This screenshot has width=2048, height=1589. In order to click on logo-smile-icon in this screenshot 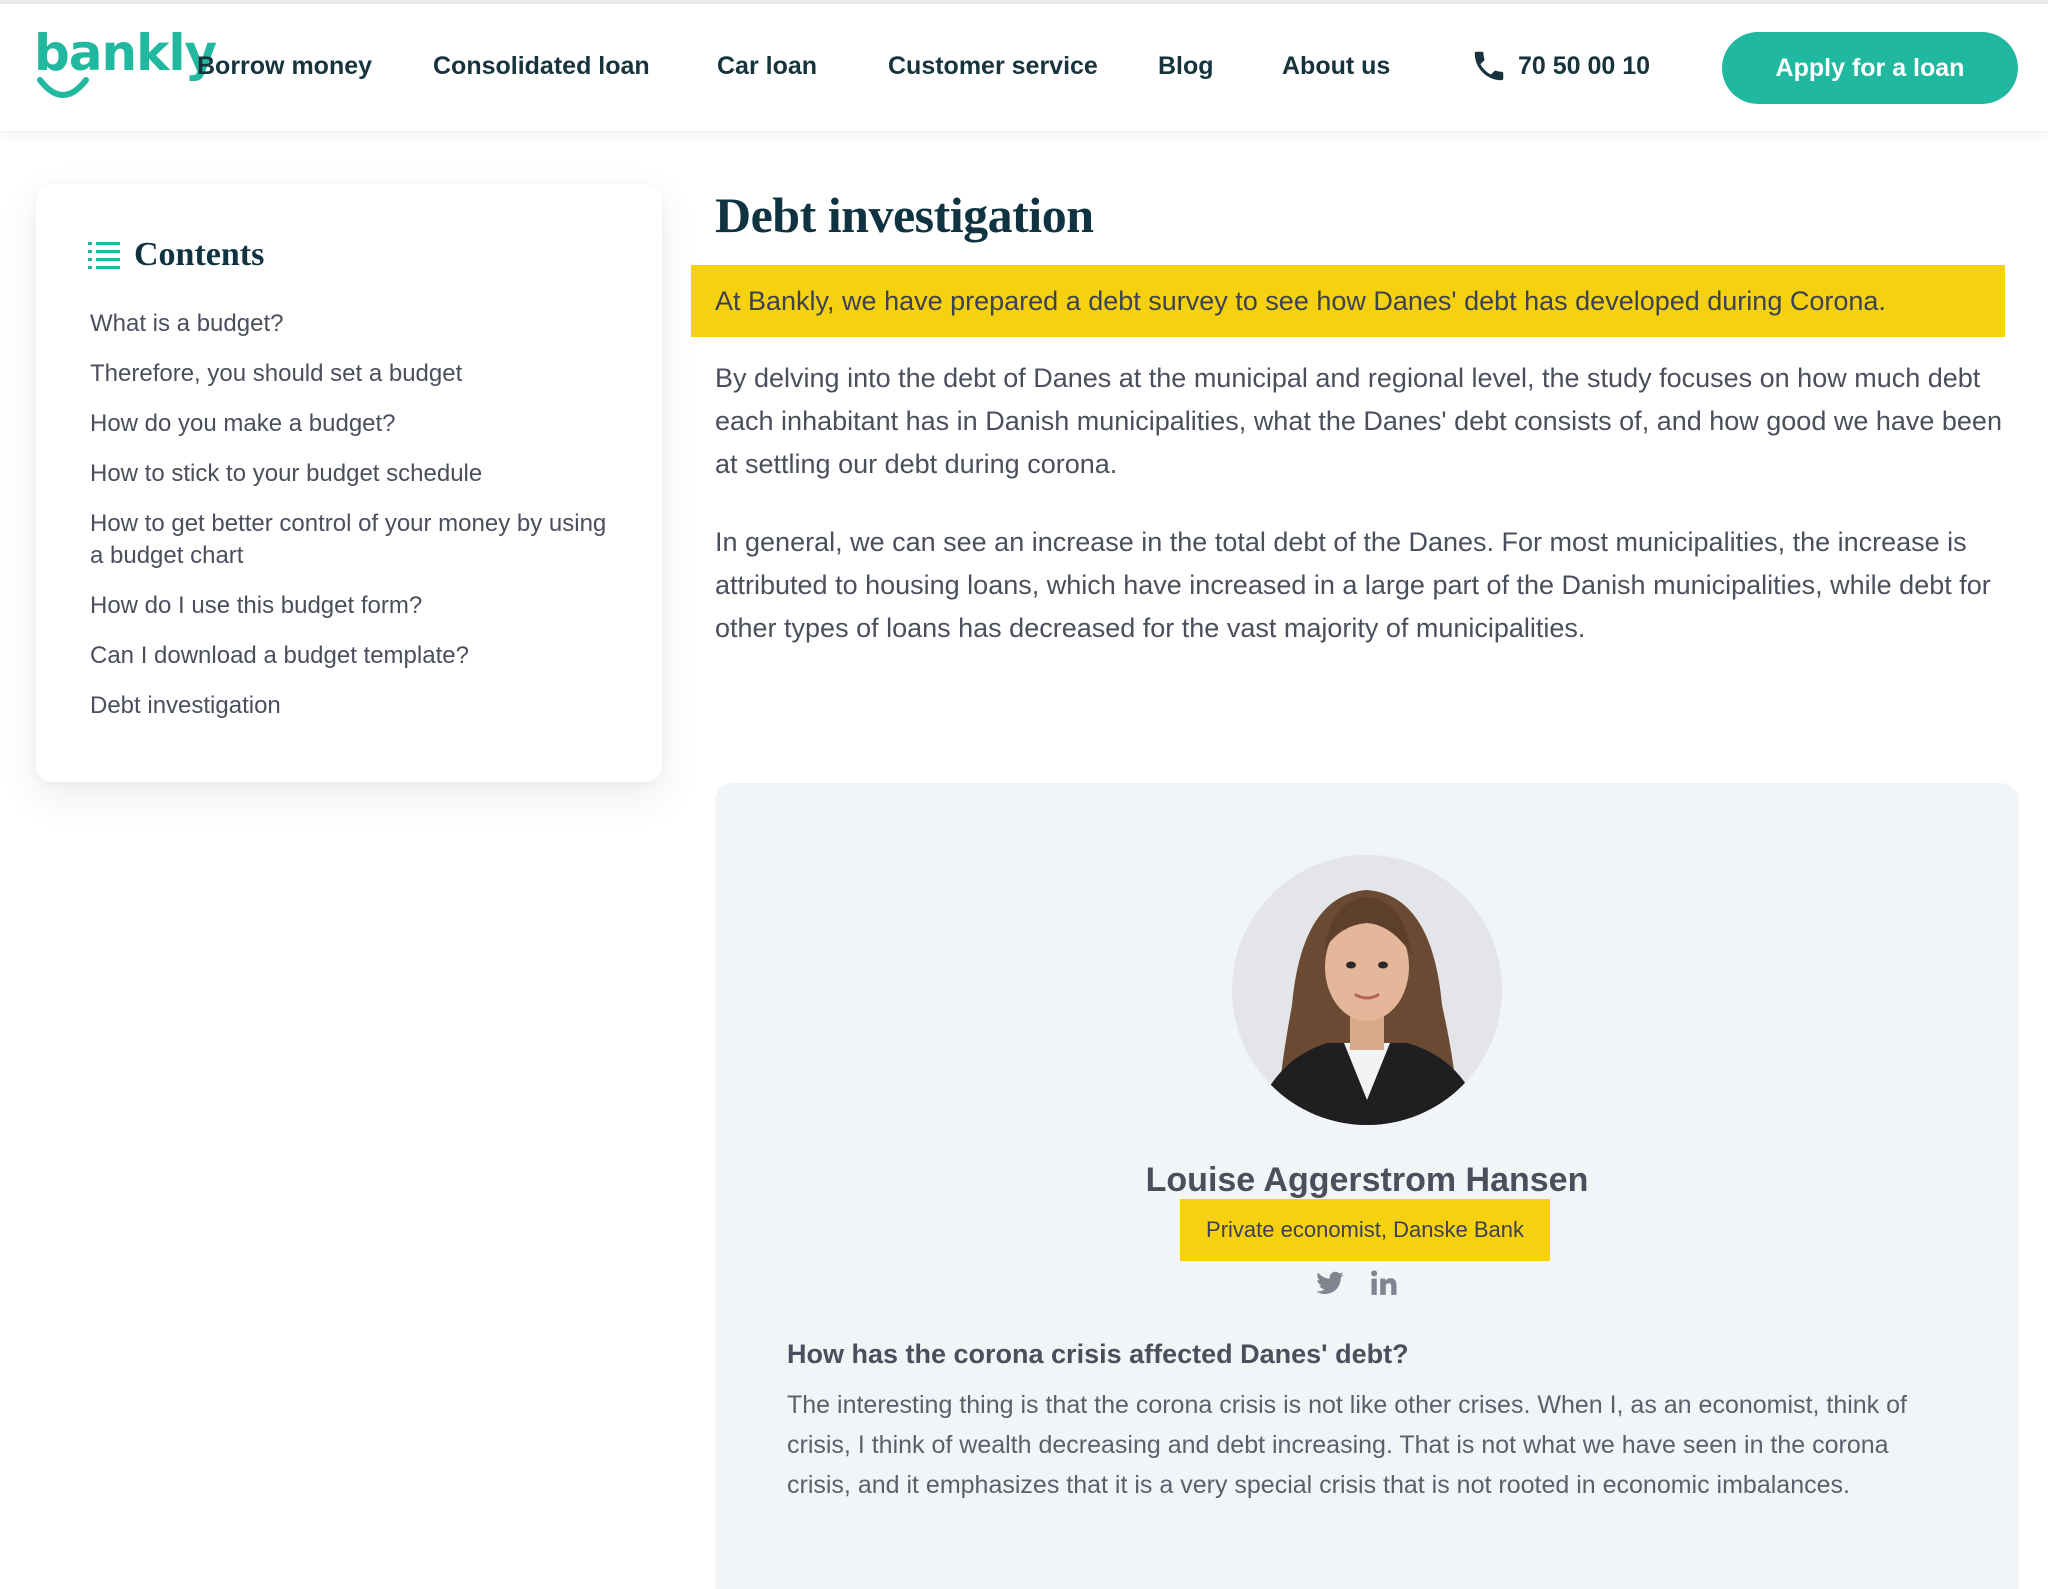, I will do `click(63, 87)`.